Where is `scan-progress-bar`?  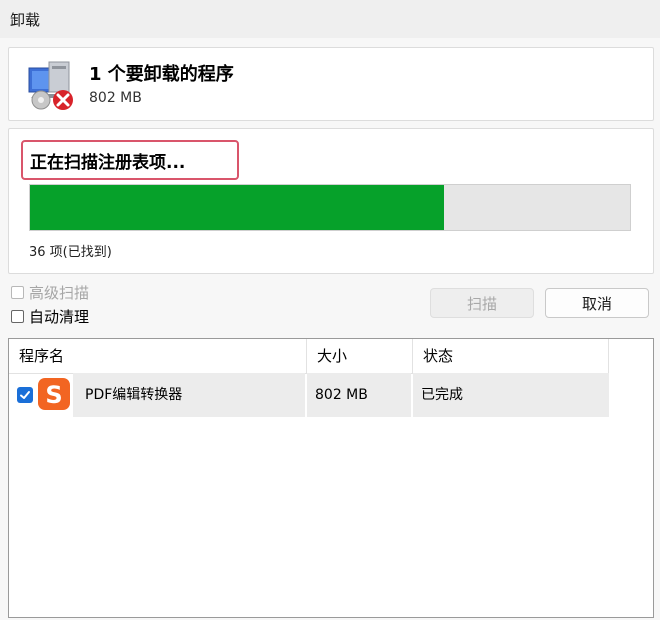
scan-progress-bar is located at coordinates (330, 207).